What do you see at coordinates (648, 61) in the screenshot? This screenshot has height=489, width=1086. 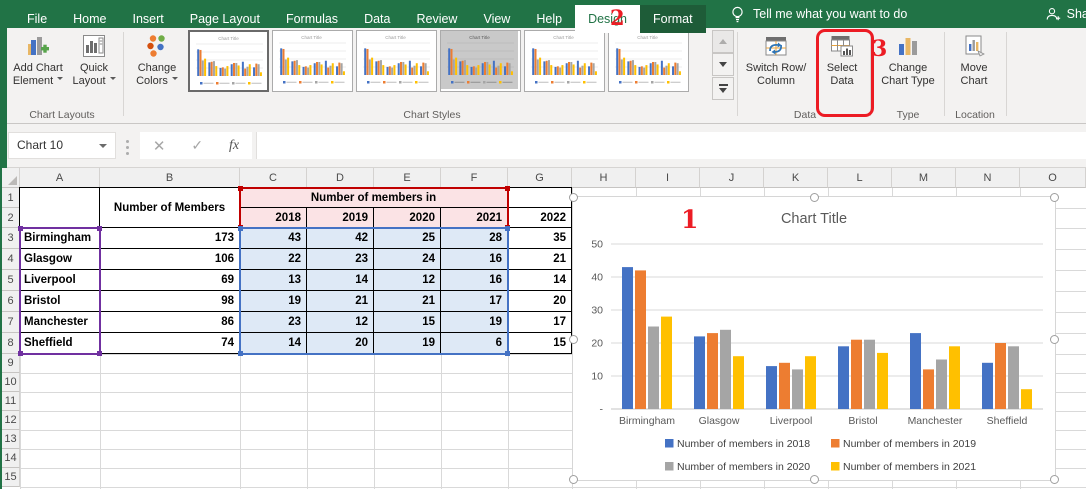 I see `chart-style-thumbnail-6: Chart Title` at bounding box center [648, 61].